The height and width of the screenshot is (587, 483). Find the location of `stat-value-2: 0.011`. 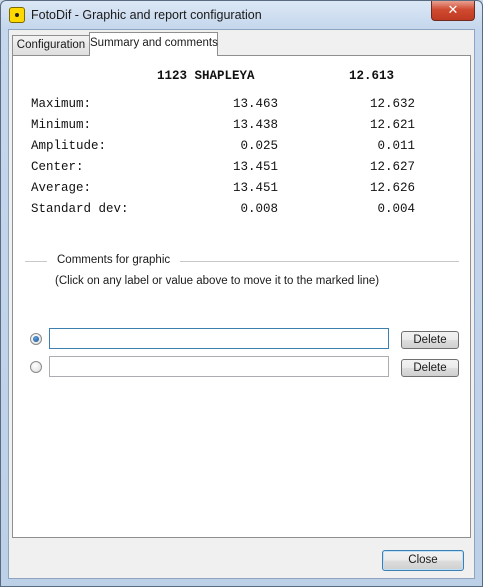

stat-value-2: 0.011 is located at coordinates (396, 146).